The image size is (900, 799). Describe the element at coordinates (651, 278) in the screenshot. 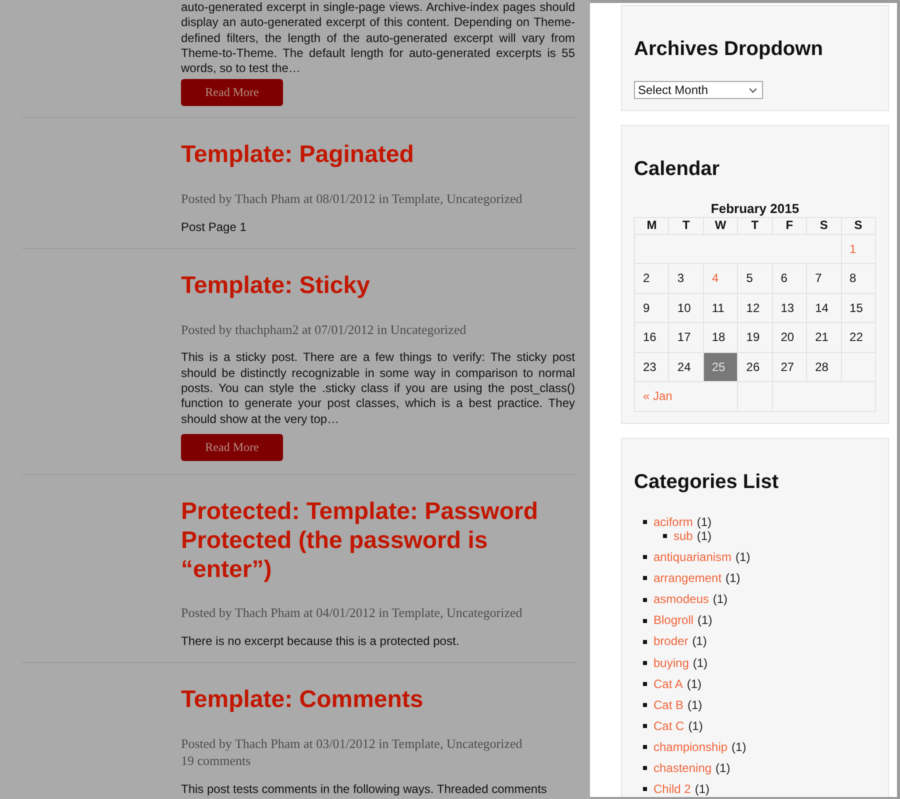

I see `calendar-day: 2` at that location.